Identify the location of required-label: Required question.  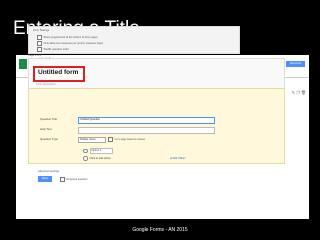
(77, 179).